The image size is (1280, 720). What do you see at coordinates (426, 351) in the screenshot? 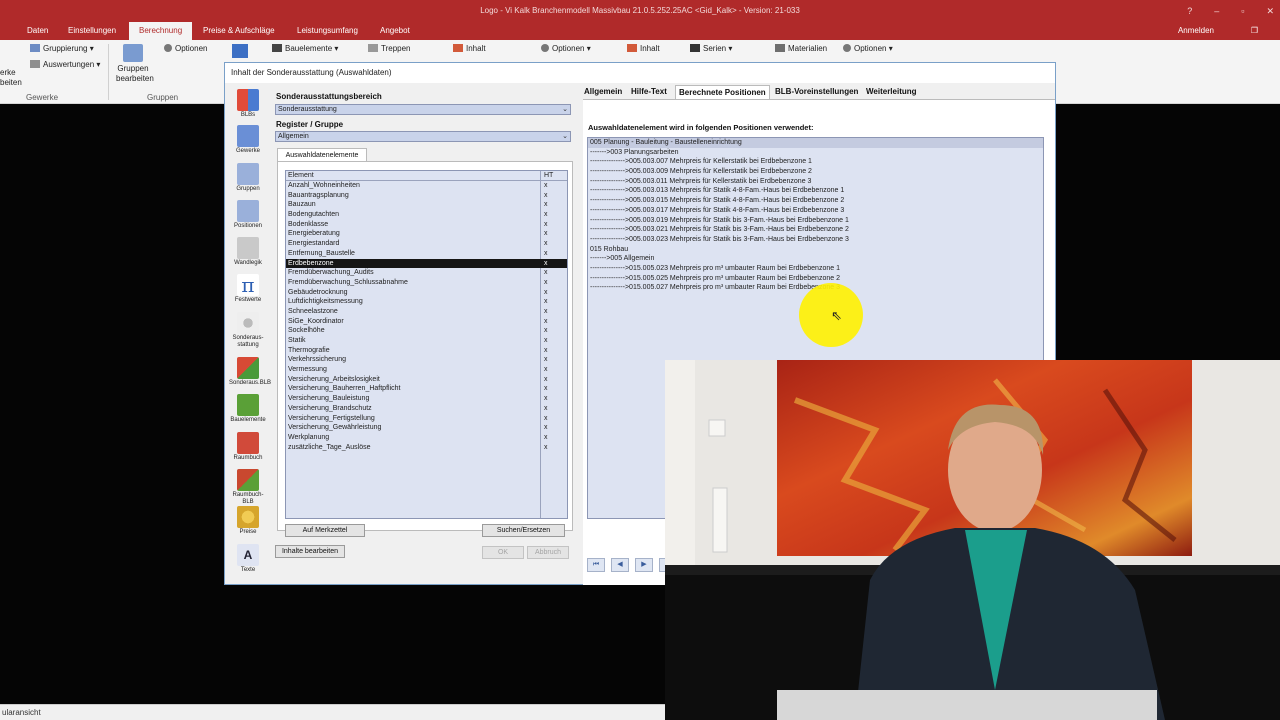
I see `list-item: Thermografie x` at bounding box center [426, 351].